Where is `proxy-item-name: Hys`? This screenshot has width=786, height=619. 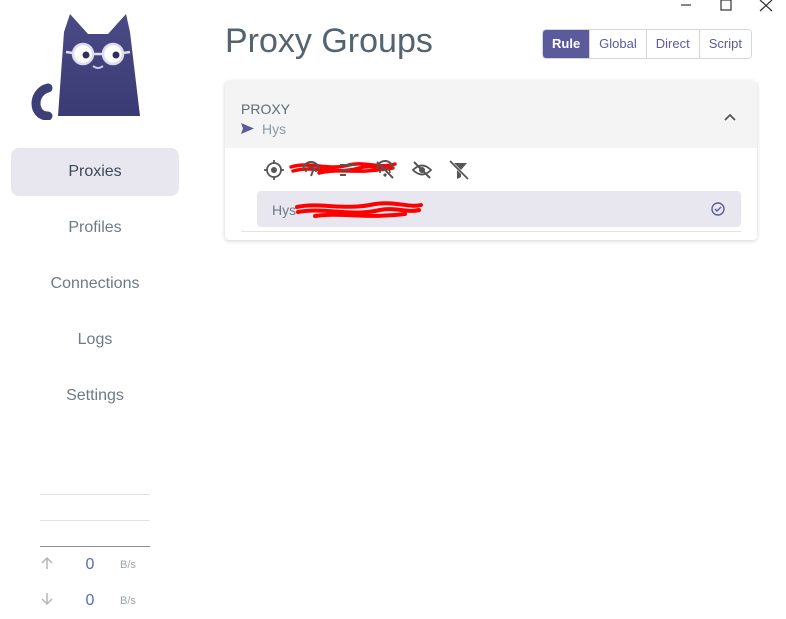
proxy-item-name: Hys is located at coordinates (284, 210).